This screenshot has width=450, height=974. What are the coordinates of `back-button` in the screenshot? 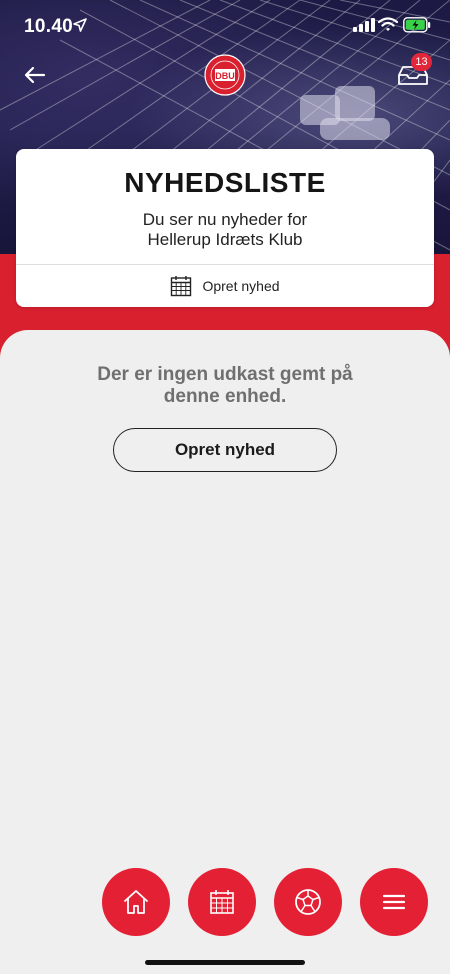 It's located at (37, 75).